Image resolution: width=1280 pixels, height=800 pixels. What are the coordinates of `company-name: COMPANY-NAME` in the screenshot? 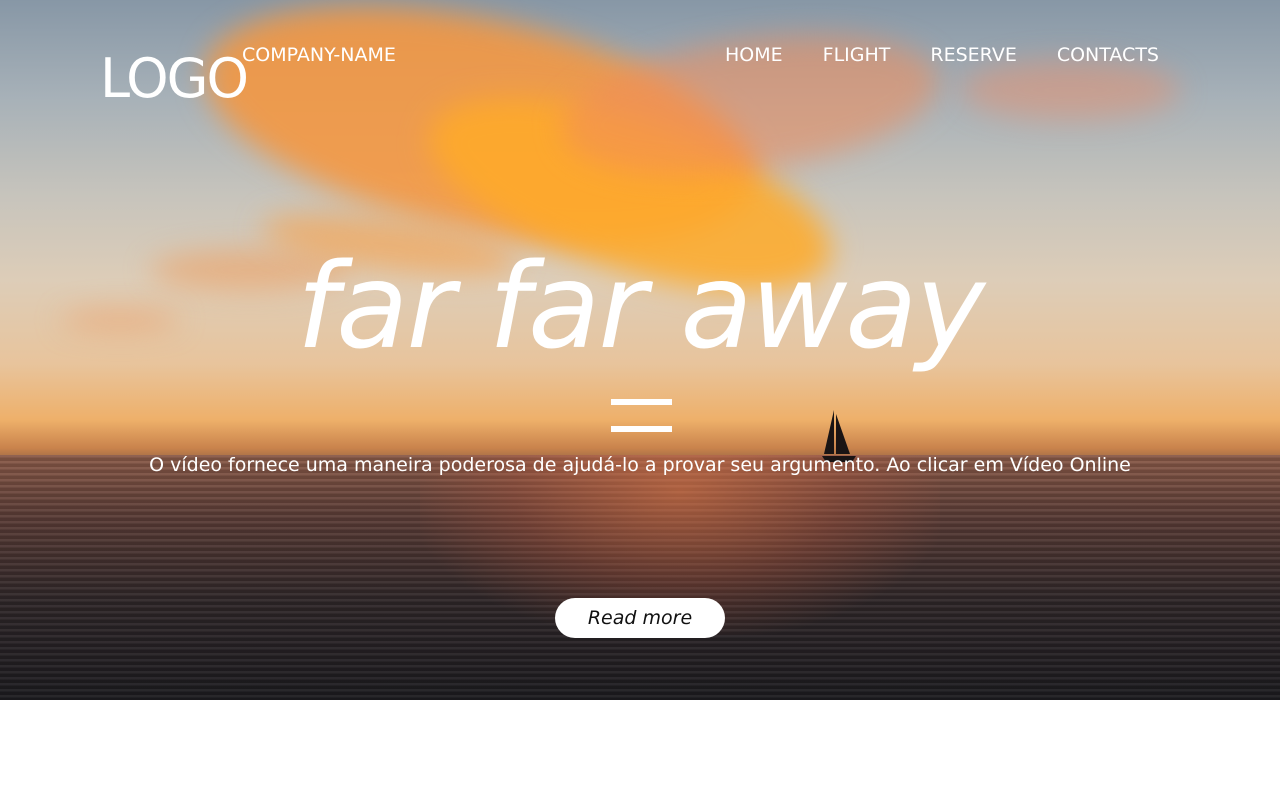 It's located at (319, 55).